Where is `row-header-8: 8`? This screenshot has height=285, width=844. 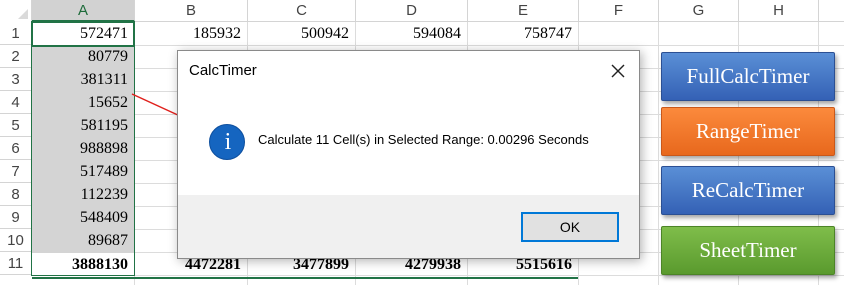 row-header-8: 8 is located at coordinates (16, 194).